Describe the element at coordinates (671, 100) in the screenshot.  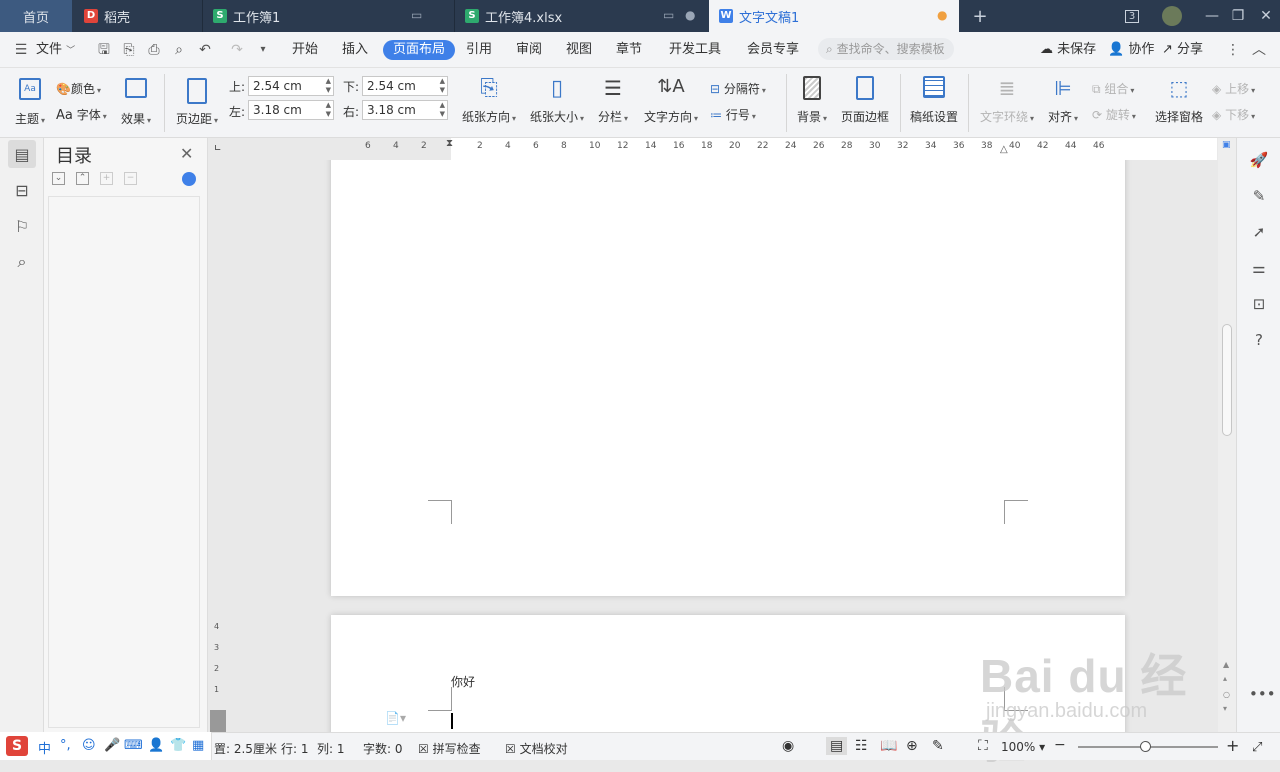
I see `text-direction-button: ⇅A 文字方向` at that location.